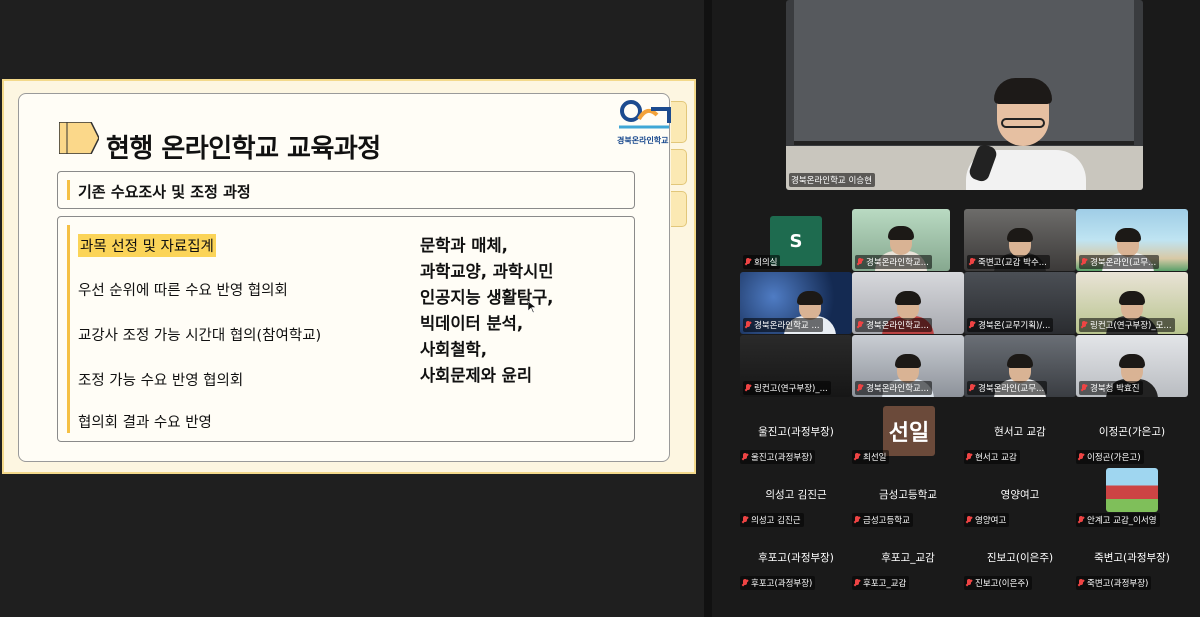 Image resolution: width=1200 pixels, height=617 pixels. Describe the element at coordinates (1020, 570) in the screenshot. I see `participant-card: 진보고(이은주) 진보고(이은주)` at that location.